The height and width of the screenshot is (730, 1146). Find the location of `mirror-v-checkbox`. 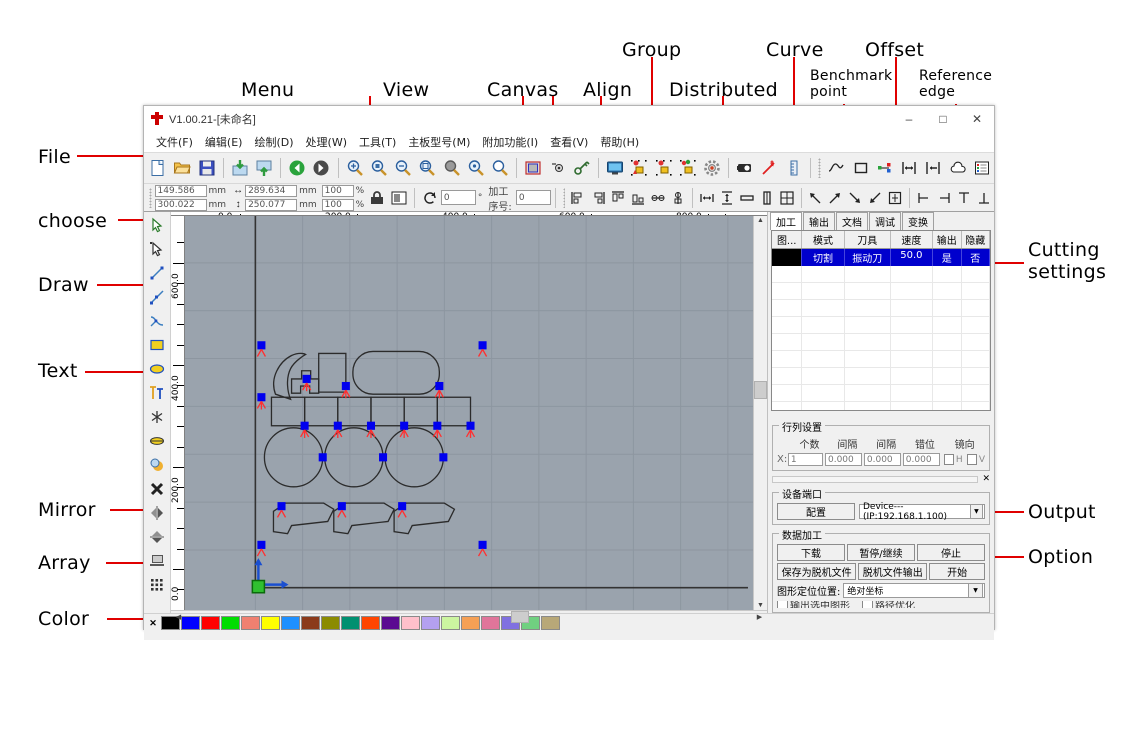

mirror-v-checkbox is located at coordinates (971, 459).